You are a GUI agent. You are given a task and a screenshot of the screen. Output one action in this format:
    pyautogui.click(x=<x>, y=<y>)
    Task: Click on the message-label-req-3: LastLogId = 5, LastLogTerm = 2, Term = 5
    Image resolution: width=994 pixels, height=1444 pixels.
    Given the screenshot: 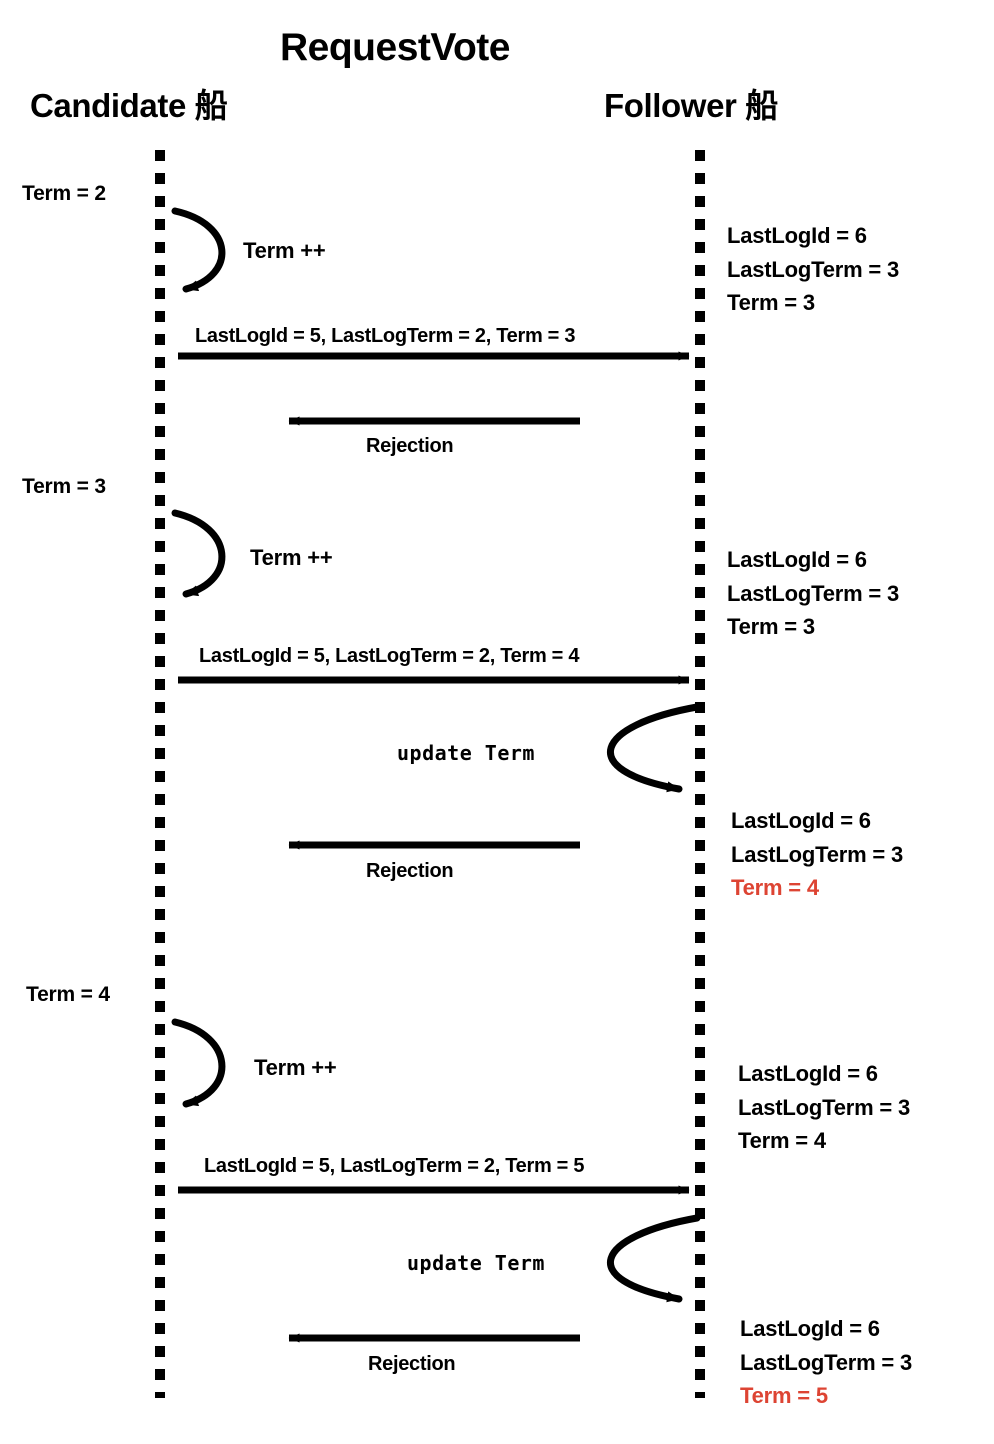 What is the action you would take?
    pyautogui.click(x=394, y=1166)
    